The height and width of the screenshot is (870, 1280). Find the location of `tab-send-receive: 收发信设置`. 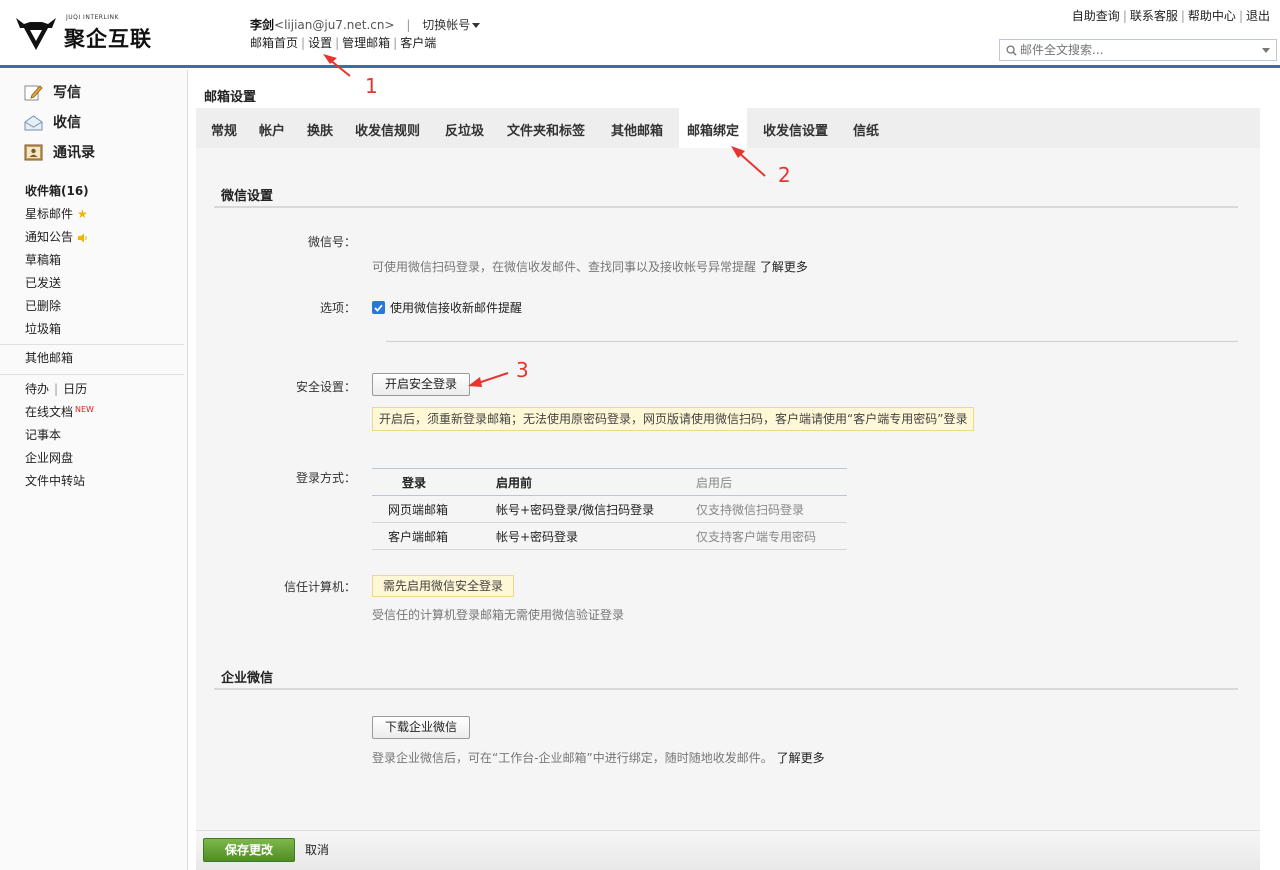

tab-send-receive: 收发信设置 is located at coordinates (795, 128).